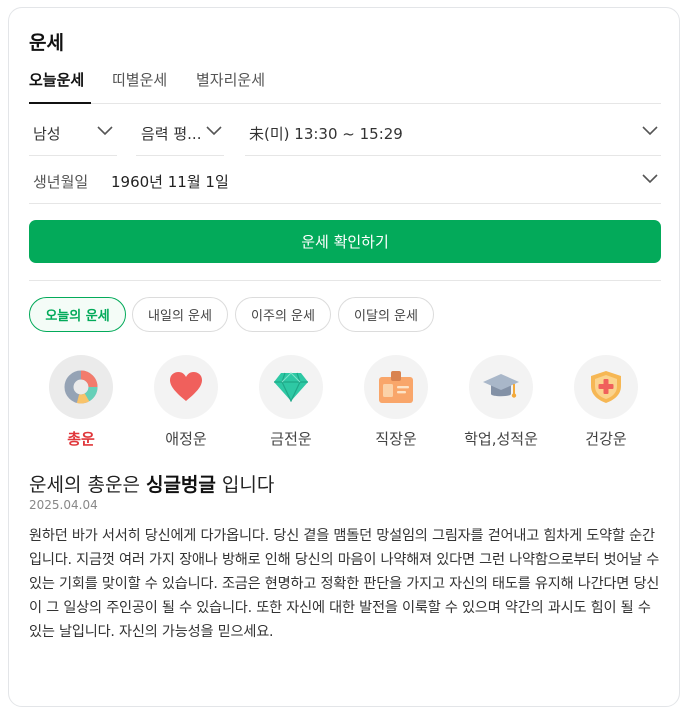 The height and width of the screenshot is (707, 681). I want to click on birth-time-value: 未(미) 13:30 ~ 15:29, so click(326, 134).